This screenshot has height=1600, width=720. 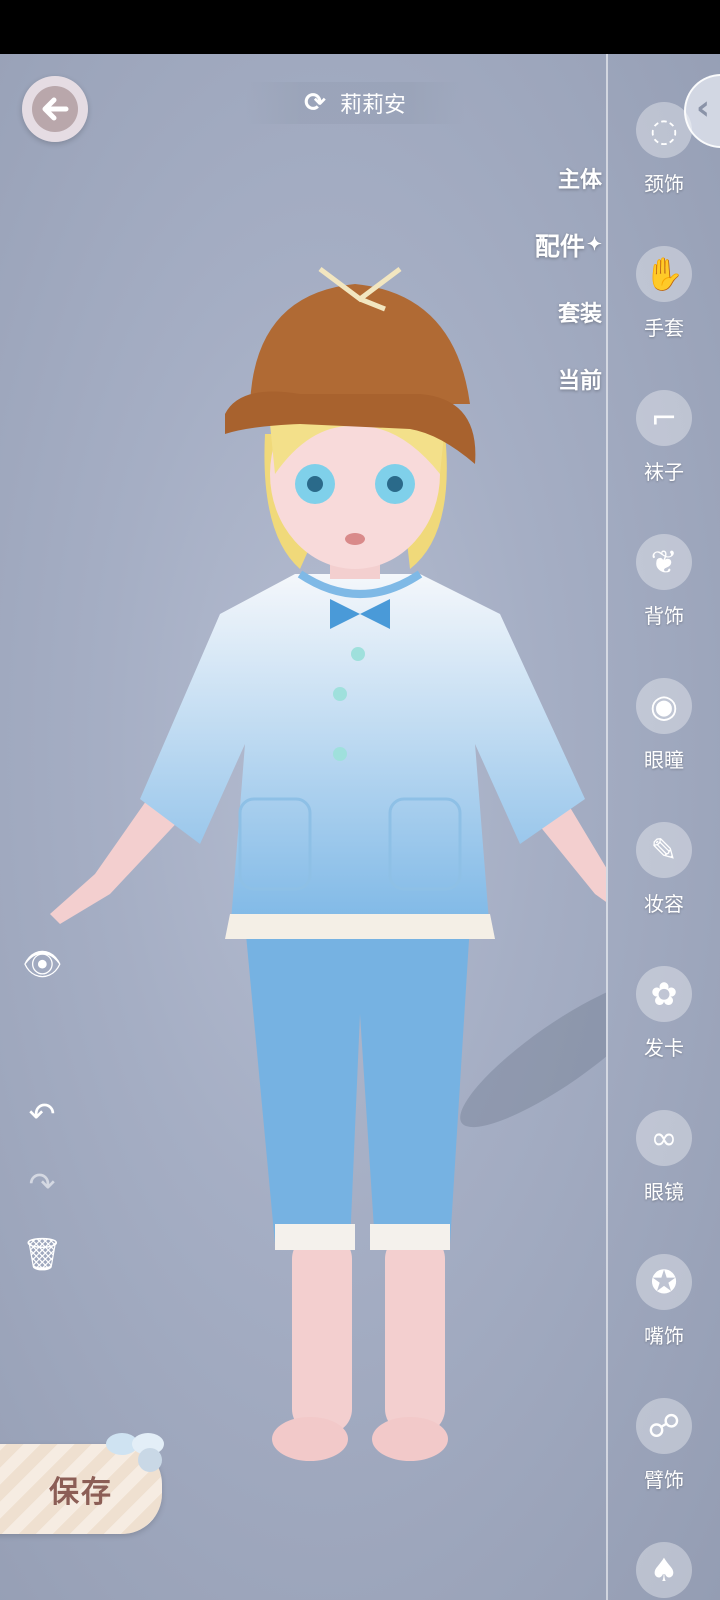 I want to click on sidebar-item-pupils: ◉ 眼瞳, so click(x=664, y=742).